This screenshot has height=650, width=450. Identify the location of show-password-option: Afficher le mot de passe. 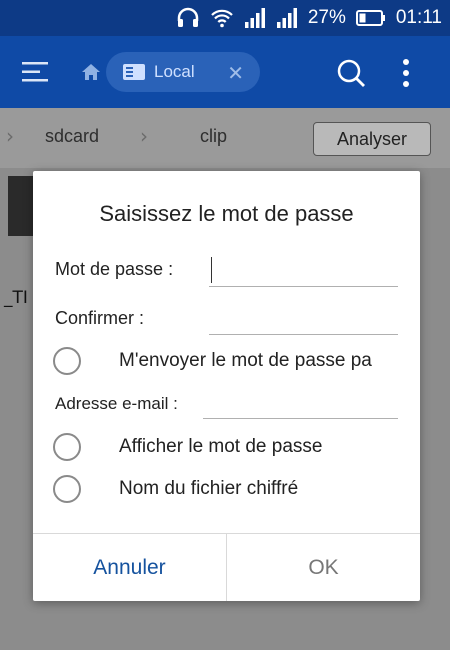
(233, 447).